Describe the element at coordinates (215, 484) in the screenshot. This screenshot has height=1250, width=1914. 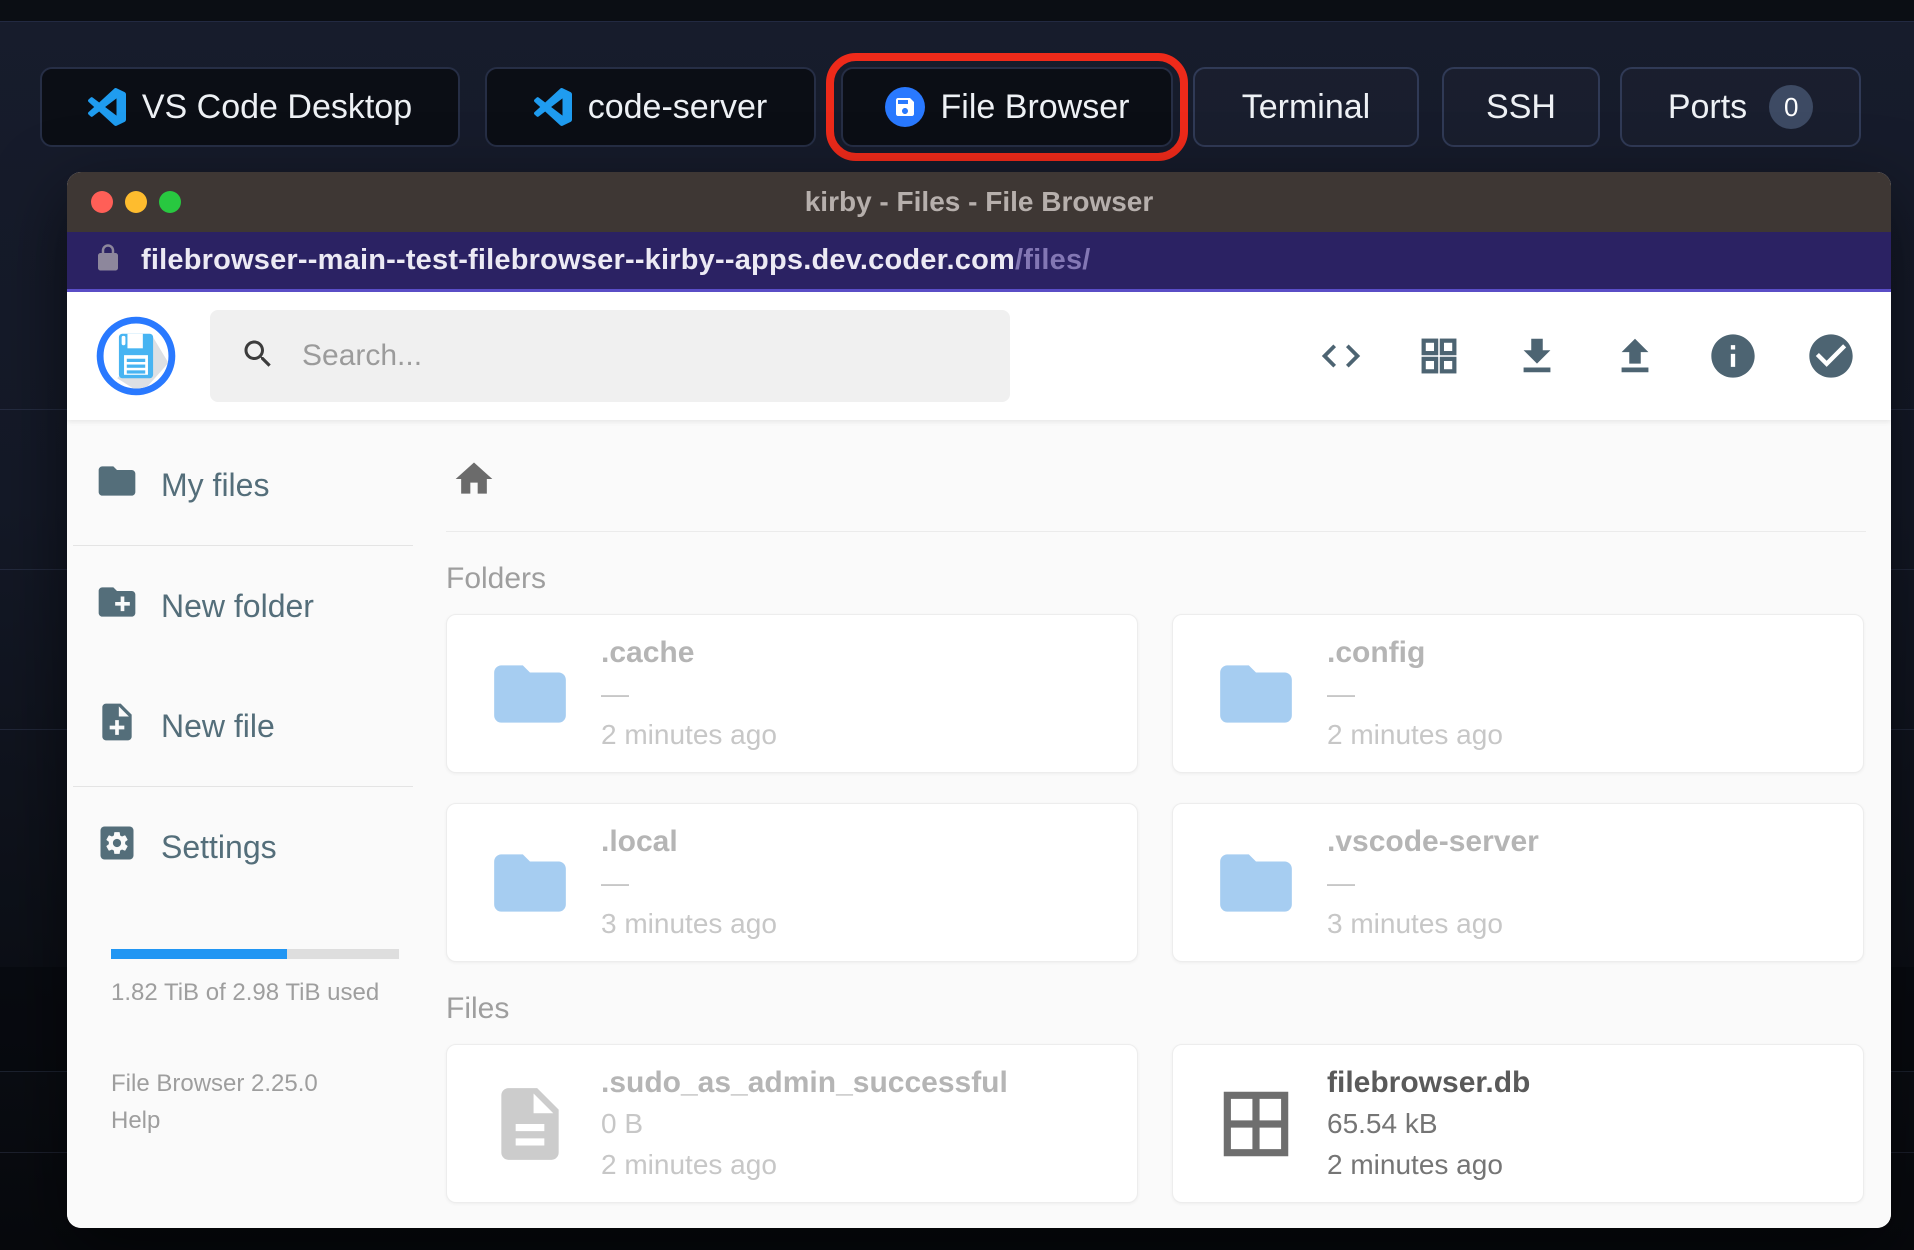
I see `sidebar-item-label: My files` at that location.